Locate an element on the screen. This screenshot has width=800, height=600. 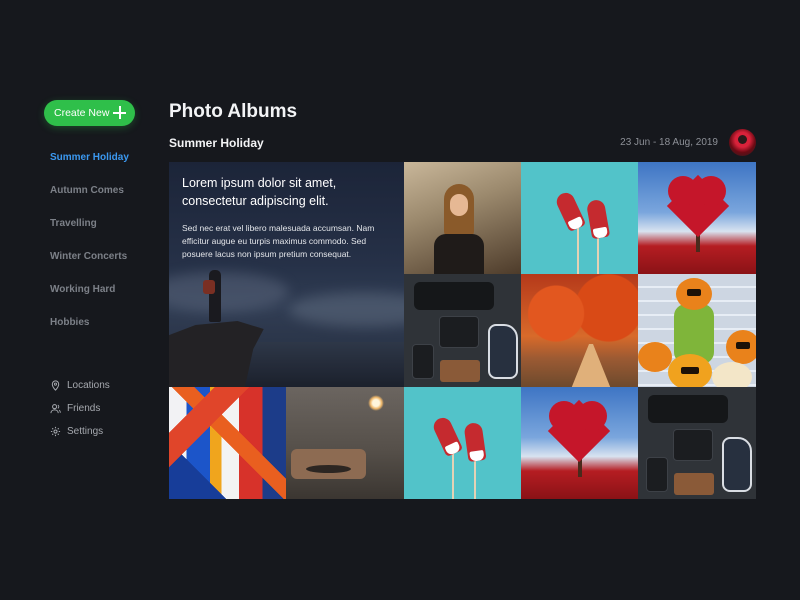
sidebar-item-settings: Settings is located at coordinates (80, 431).